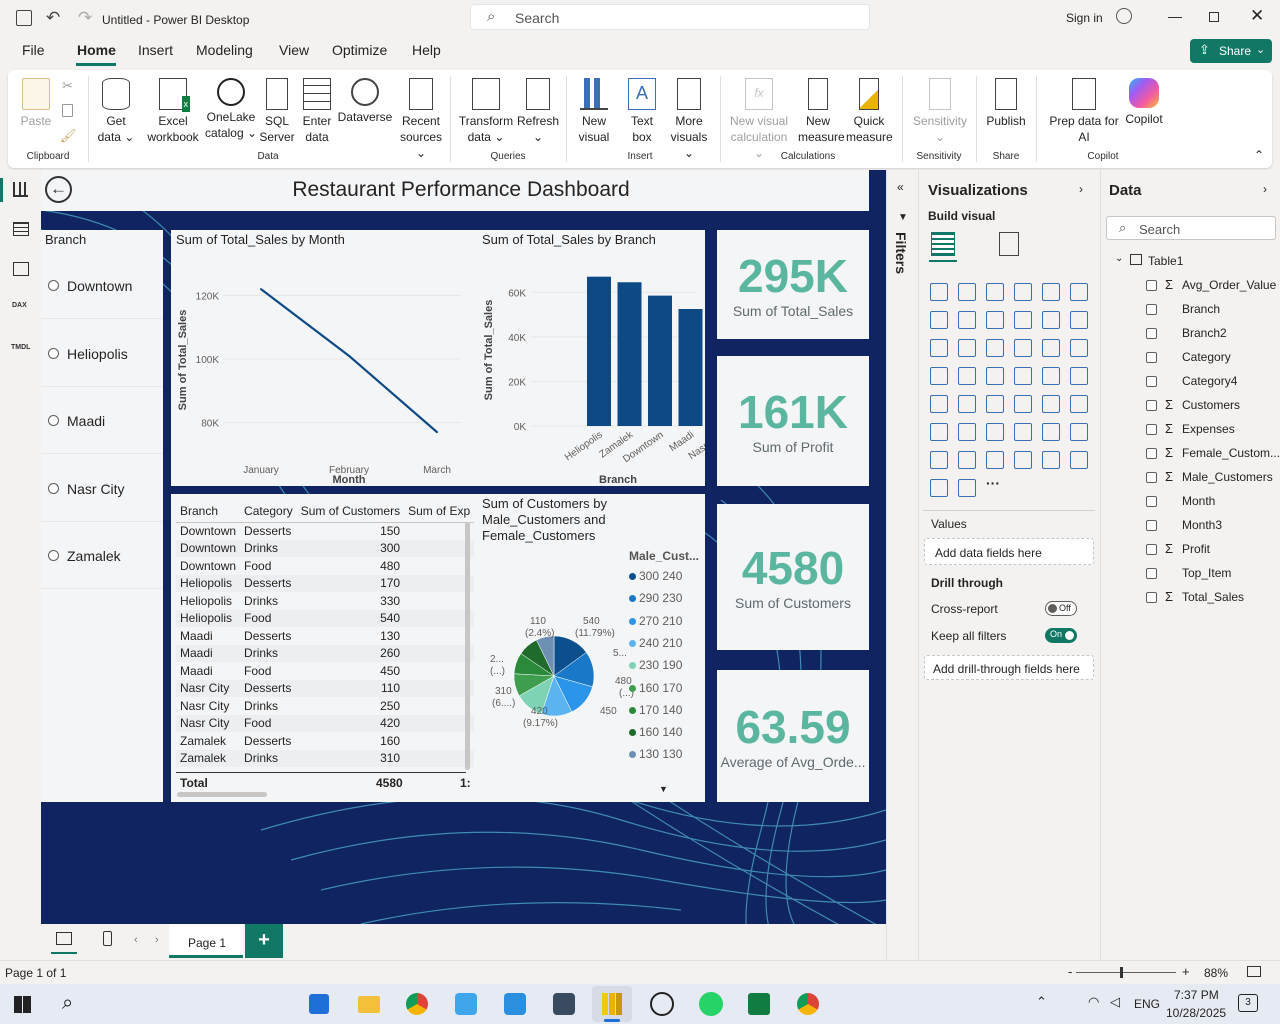  I want to click on values-drop-zone: Add data fields here, so click(1009, 551).